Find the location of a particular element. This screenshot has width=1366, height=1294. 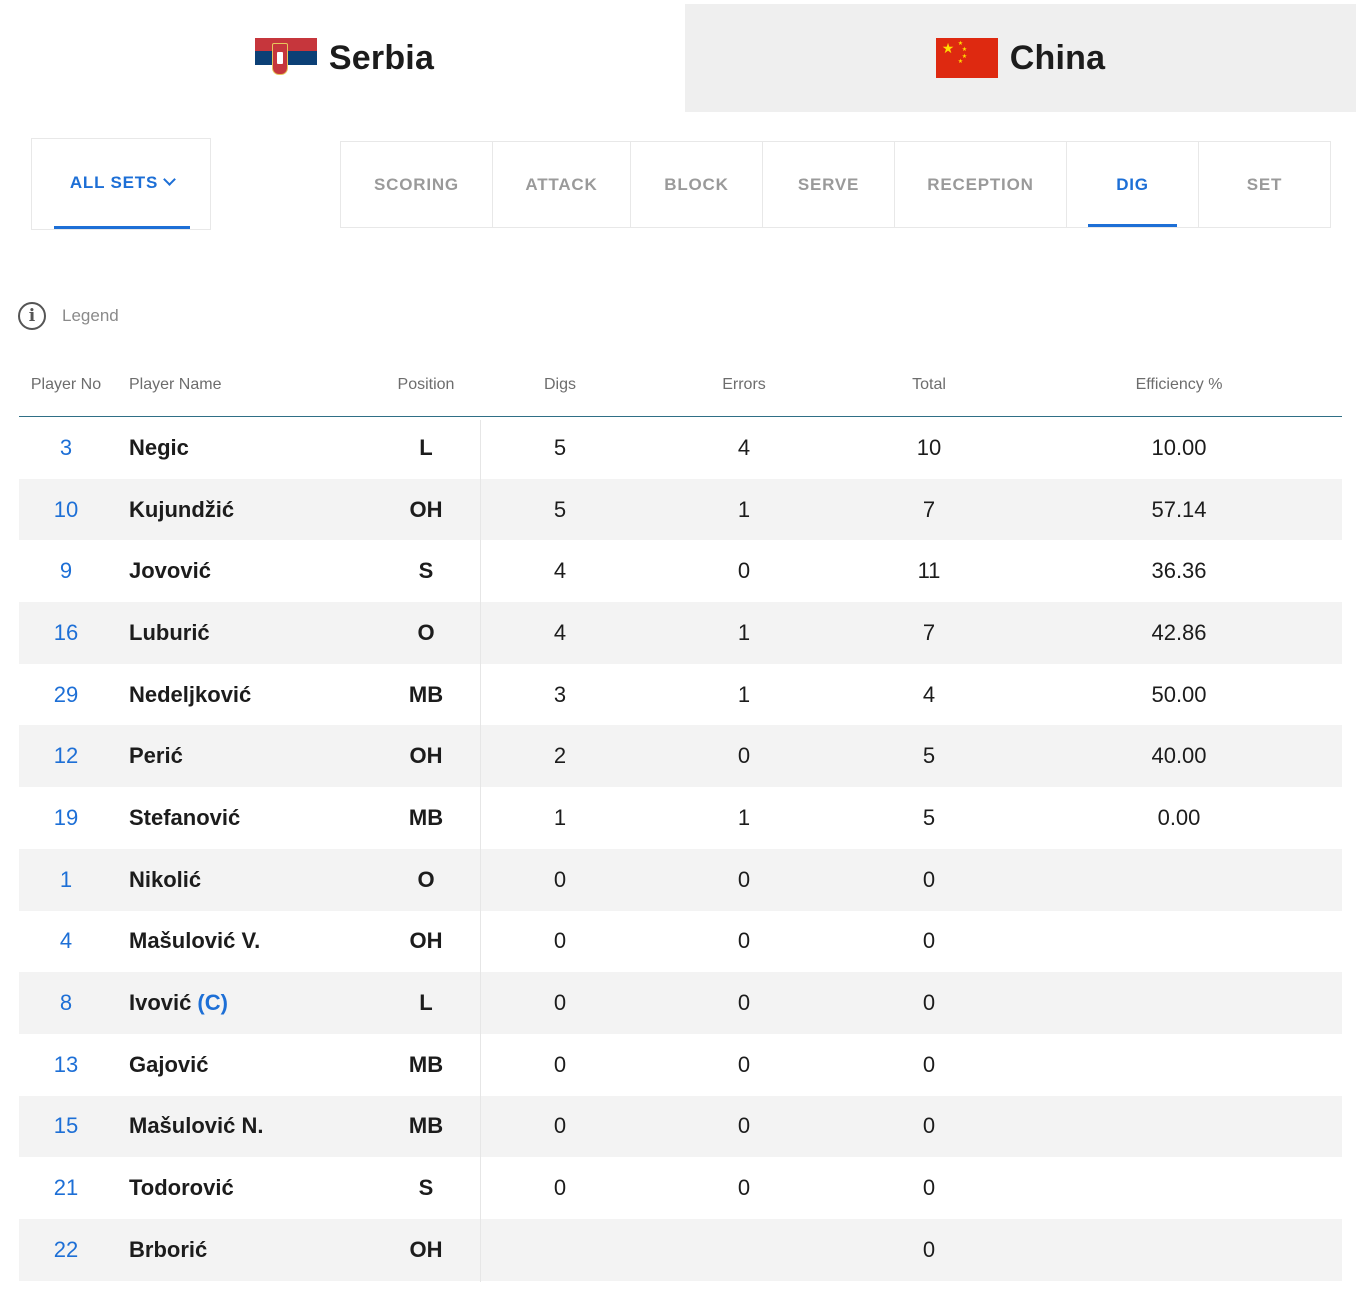

player-number-link: 3 is located at coordinates (66, 448).